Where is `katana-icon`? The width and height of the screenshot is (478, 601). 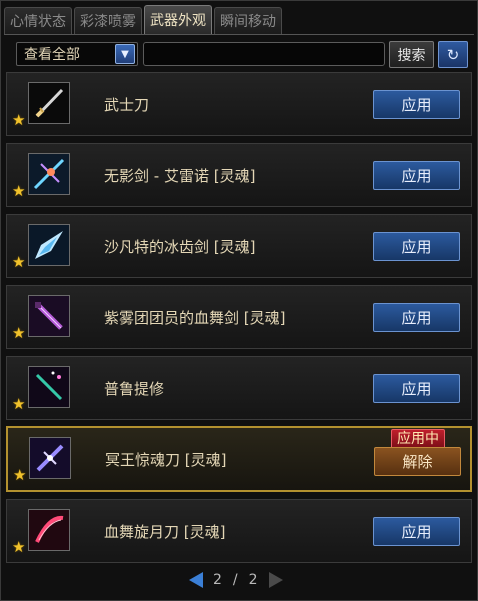 katana-icon is located at coordinates (49, 103).